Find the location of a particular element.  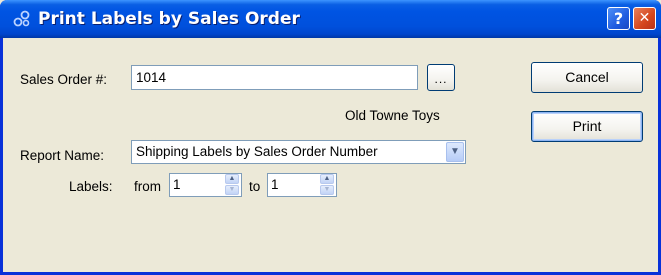

from-label: from is located at coordinates (147, 186).